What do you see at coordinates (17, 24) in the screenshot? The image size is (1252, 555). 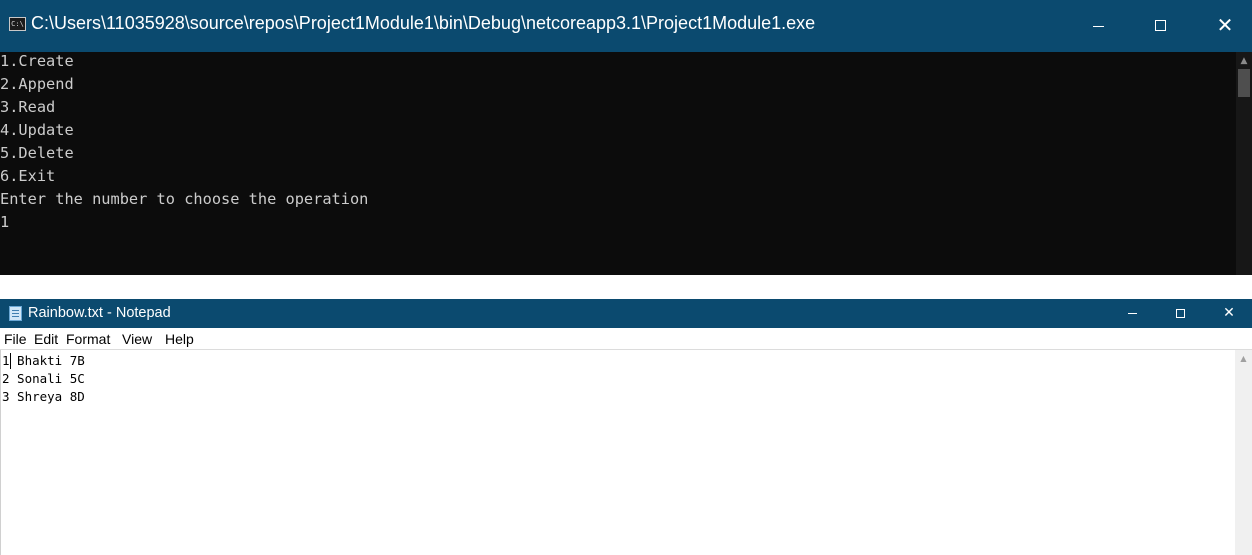 I see `console-app-icon: C:\` at bounding box center [17, 24].